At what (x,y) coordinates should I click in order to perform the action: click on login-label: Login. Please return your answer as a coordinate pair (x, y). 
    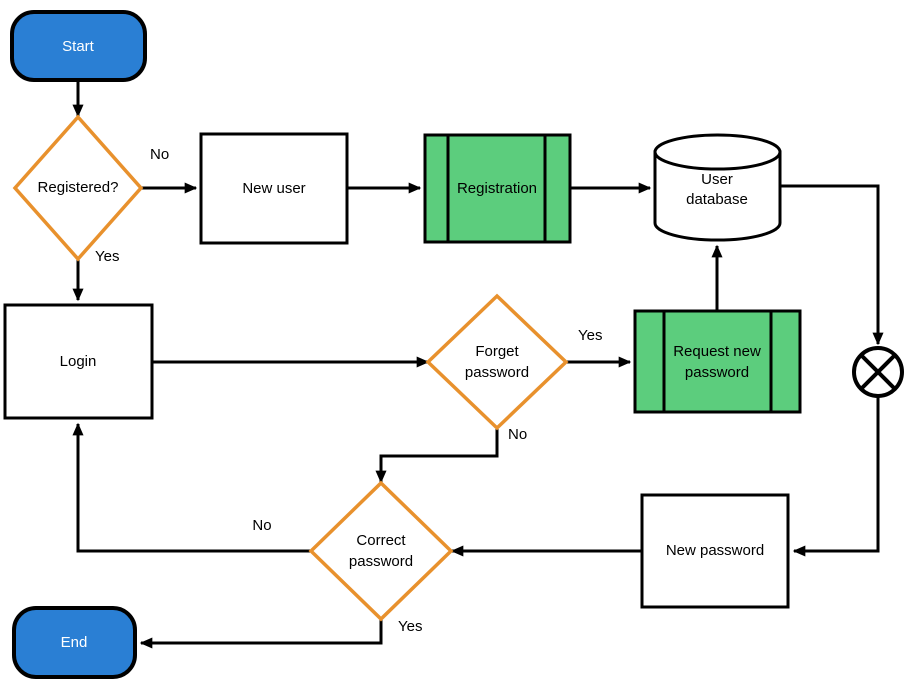
    Looking at the image, I should click on (78, 361).